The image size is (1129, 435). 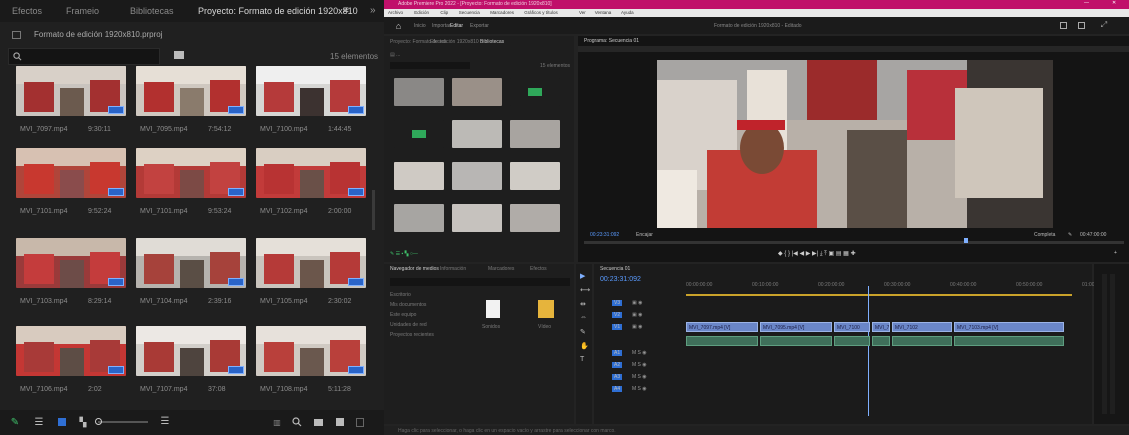 I want to click on track-label: A3, so click(x=617, y=377).